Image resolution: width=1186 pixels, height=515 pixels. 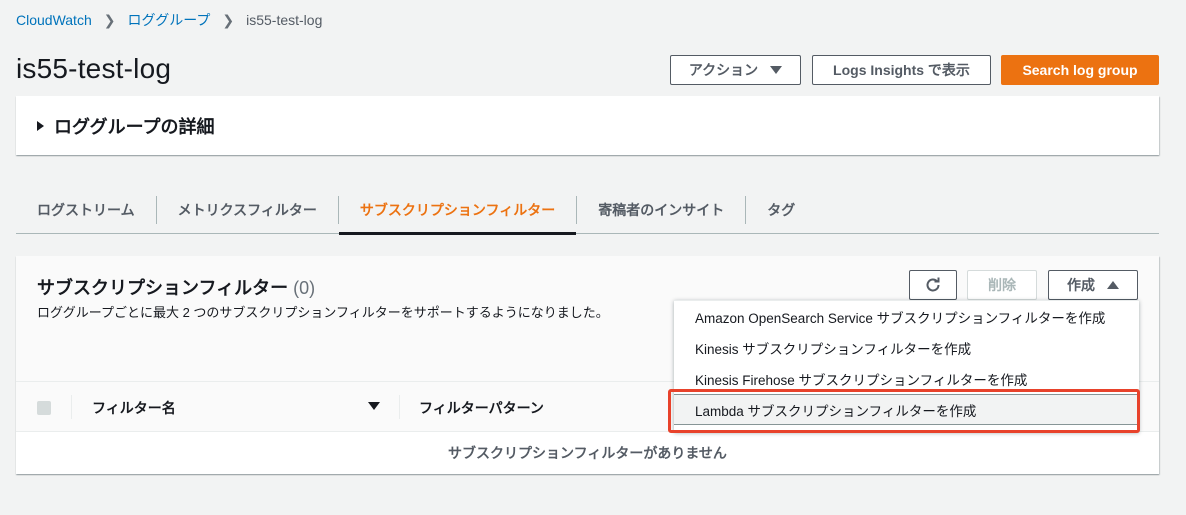 I want to click on refresh-icon, so click(x=933, y=284).